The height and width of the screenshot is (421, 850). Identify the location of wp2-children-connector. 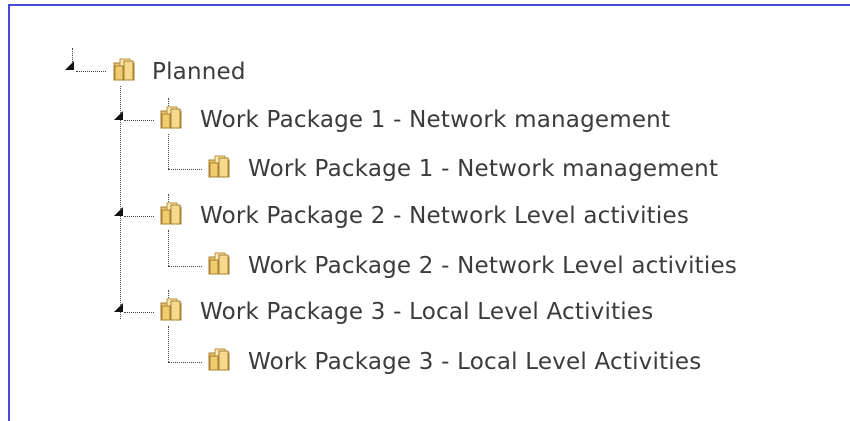
(168, 248).